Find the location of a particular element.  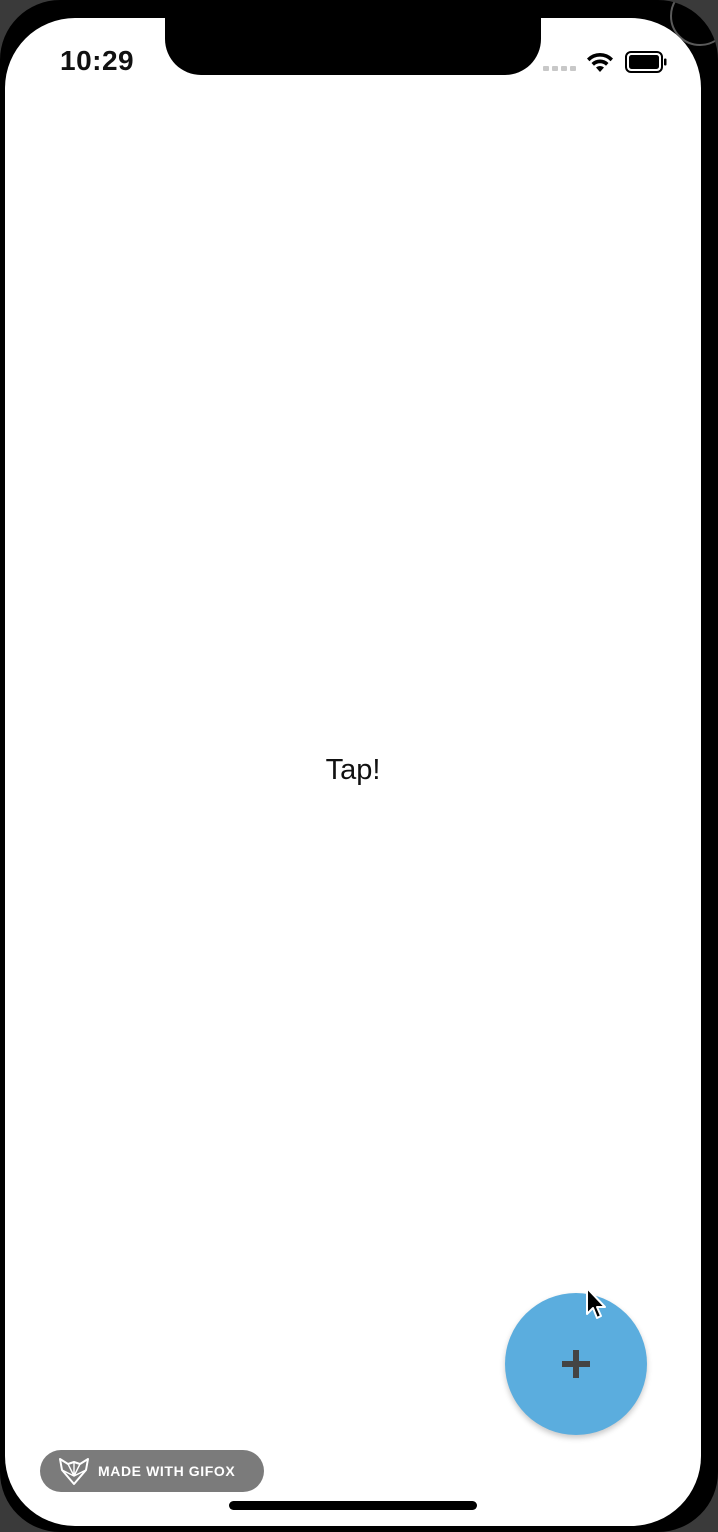

status-time: 10:29 is located at coordinates (97, 60).